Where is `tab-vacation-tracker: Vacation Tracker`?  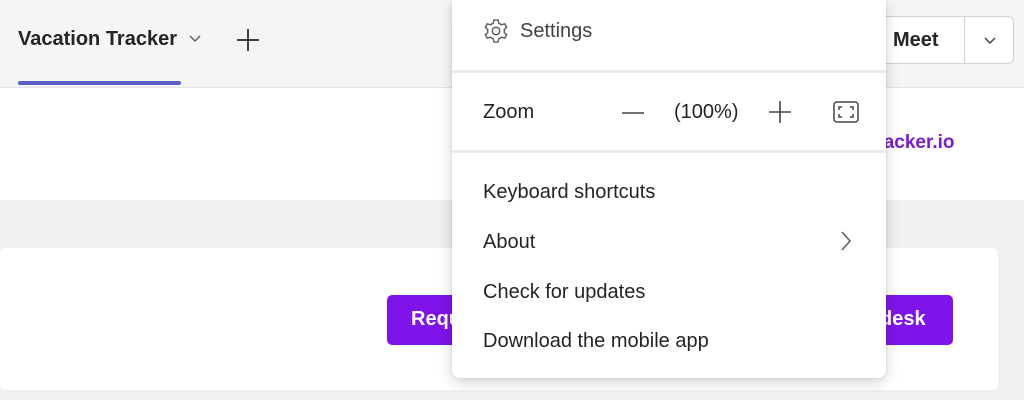
tab-vacation-tracker: Vacation Tracker is located at coordinates (97, 39).